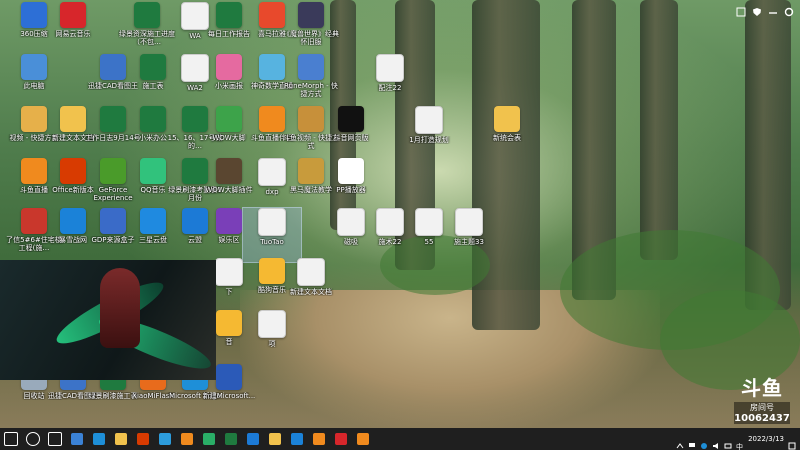  What do you see at coordinates (153, 221) in the screenshot?
I see `cloud-icon` at bounding box center [153, 221].